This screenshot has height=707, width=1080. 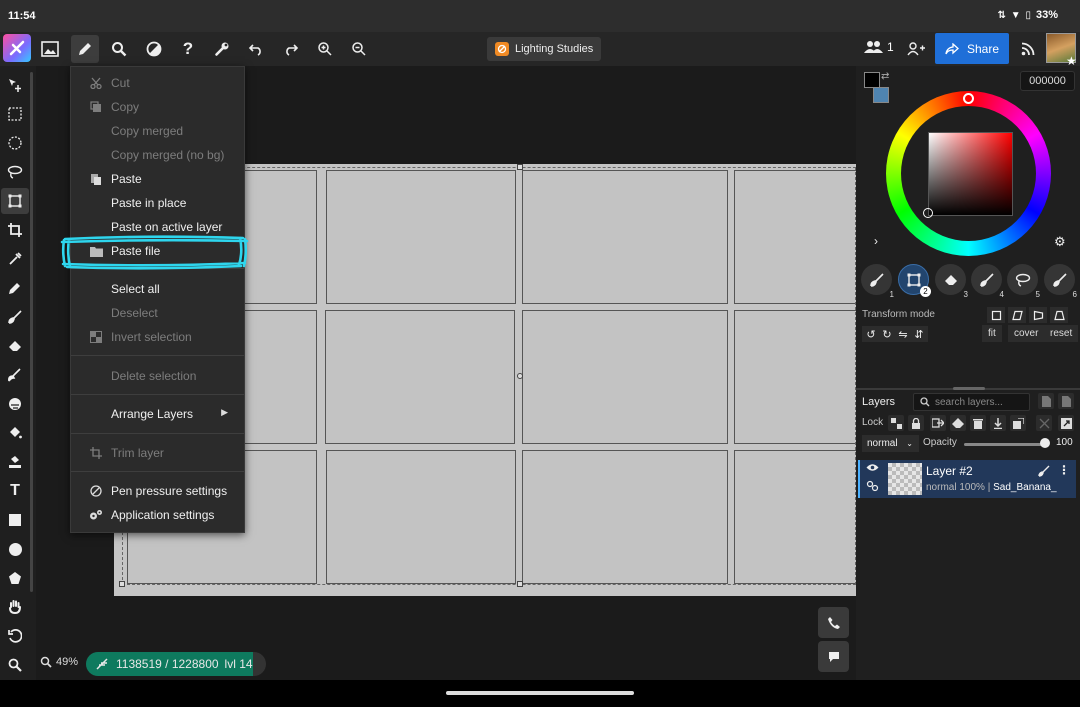 I want to click on layer-more-options-icon: ⋮, so click(x=1064, y=470).